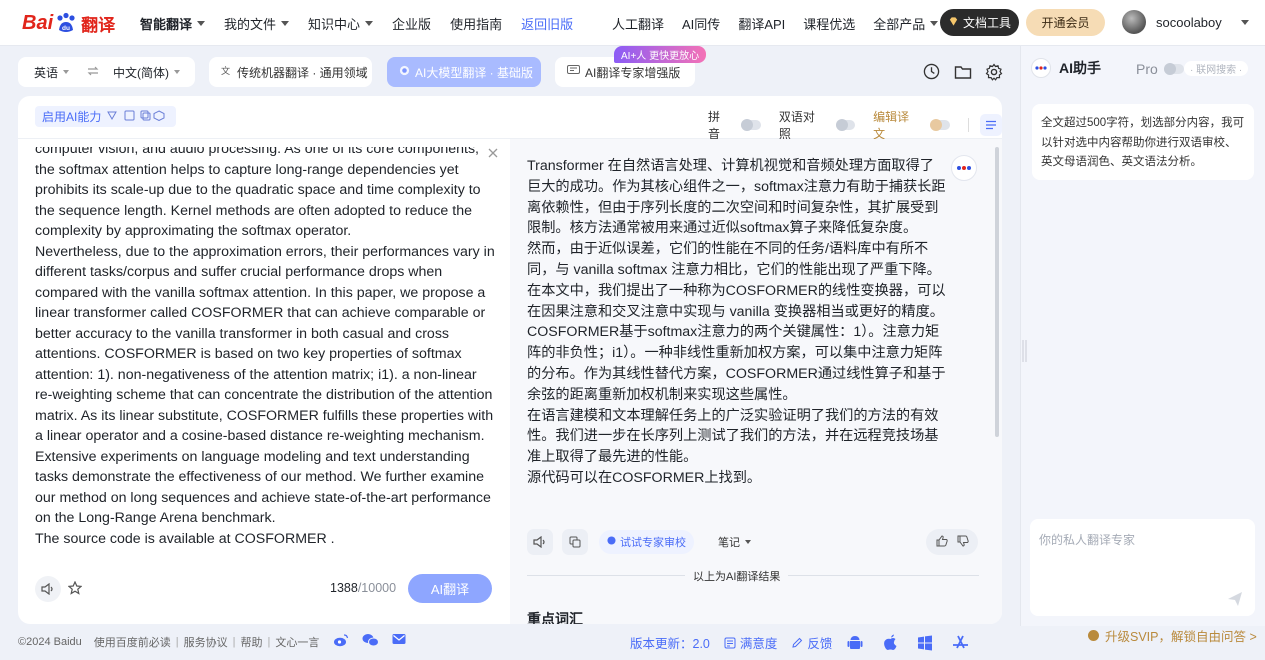 The image size is (1265, 660). Describe the element at coordinates (960, 643) in the screenshot. I see `app-store-icon` at that location.